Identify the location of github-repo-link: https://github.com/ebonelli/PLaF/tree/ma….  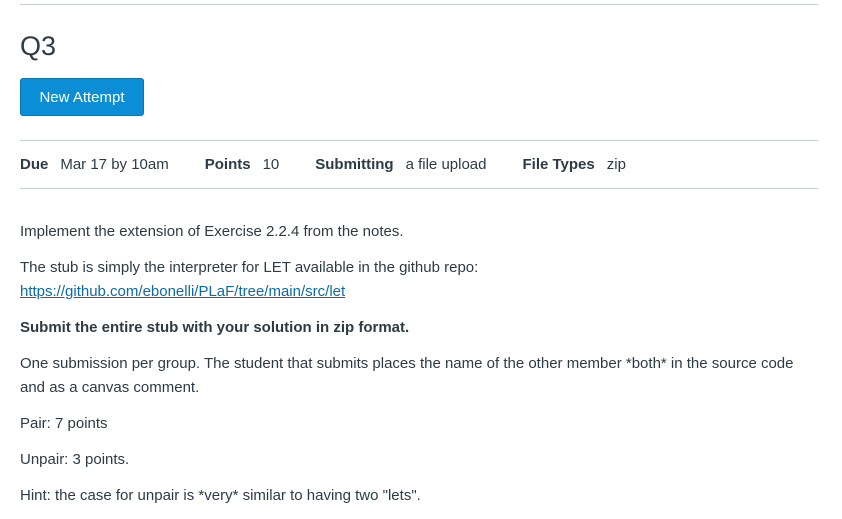
(182, 291).